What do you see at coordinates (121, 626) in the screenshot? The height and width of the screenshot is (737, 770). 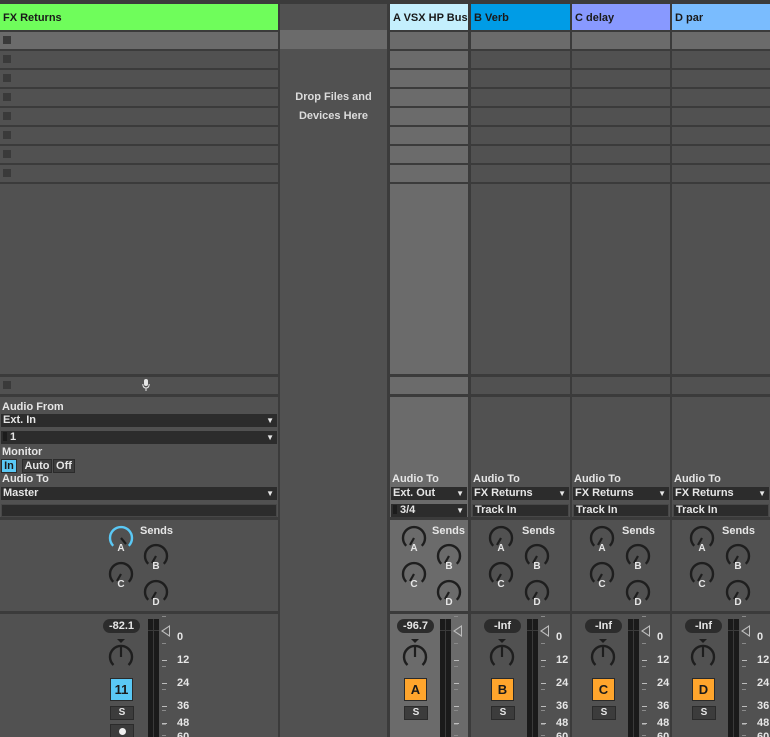 I see `volume-display: -82.1` at bounding box center [121, 626].